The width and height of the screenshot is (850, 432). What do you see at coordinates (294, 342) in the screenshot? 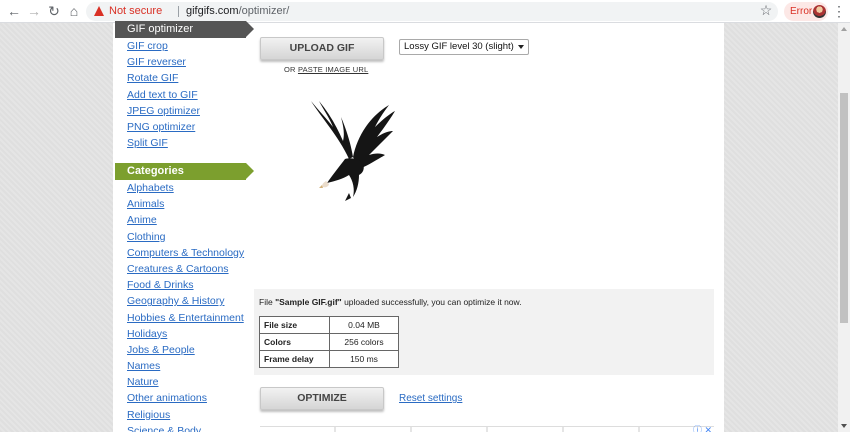
I see `stat-label: Colors` at bounding box center [294, 342].